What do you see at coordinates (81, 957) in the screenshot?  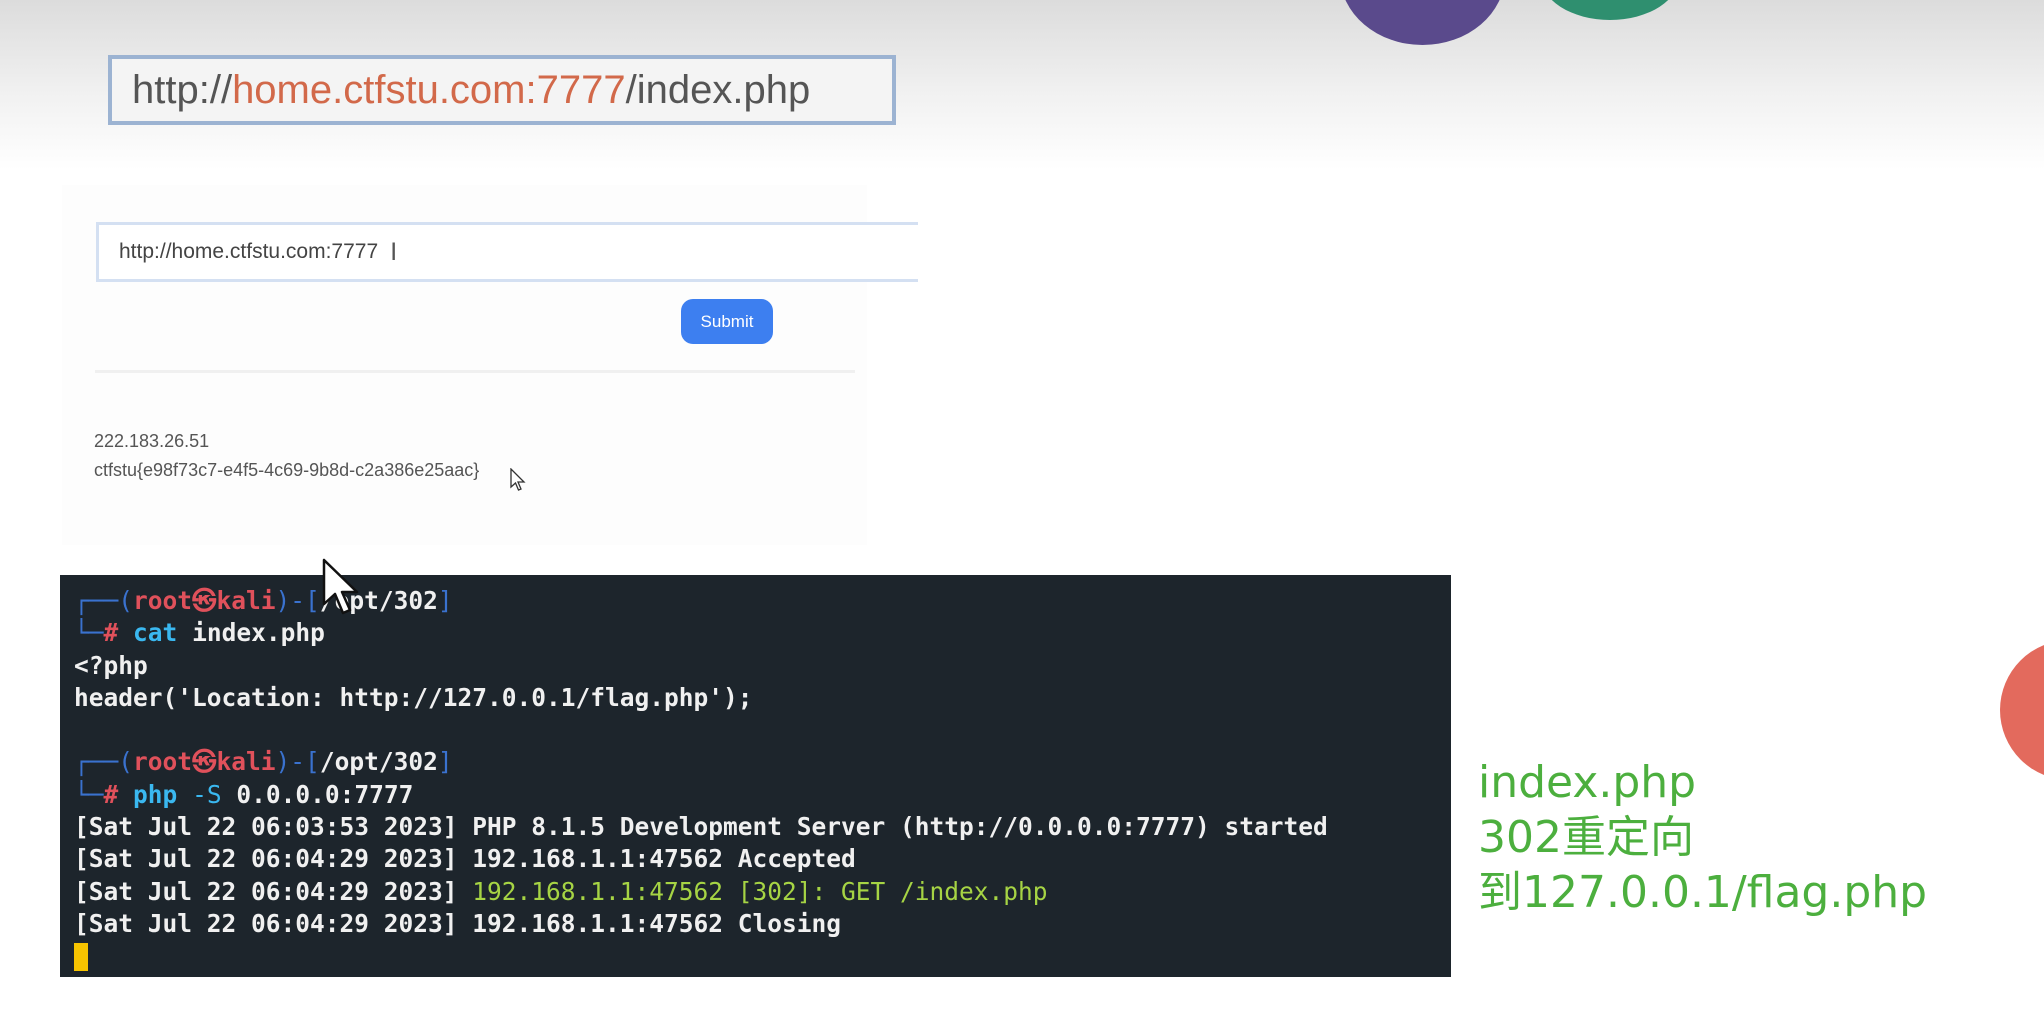 I see `terminal-cursor` at bounding box center [81, 957].